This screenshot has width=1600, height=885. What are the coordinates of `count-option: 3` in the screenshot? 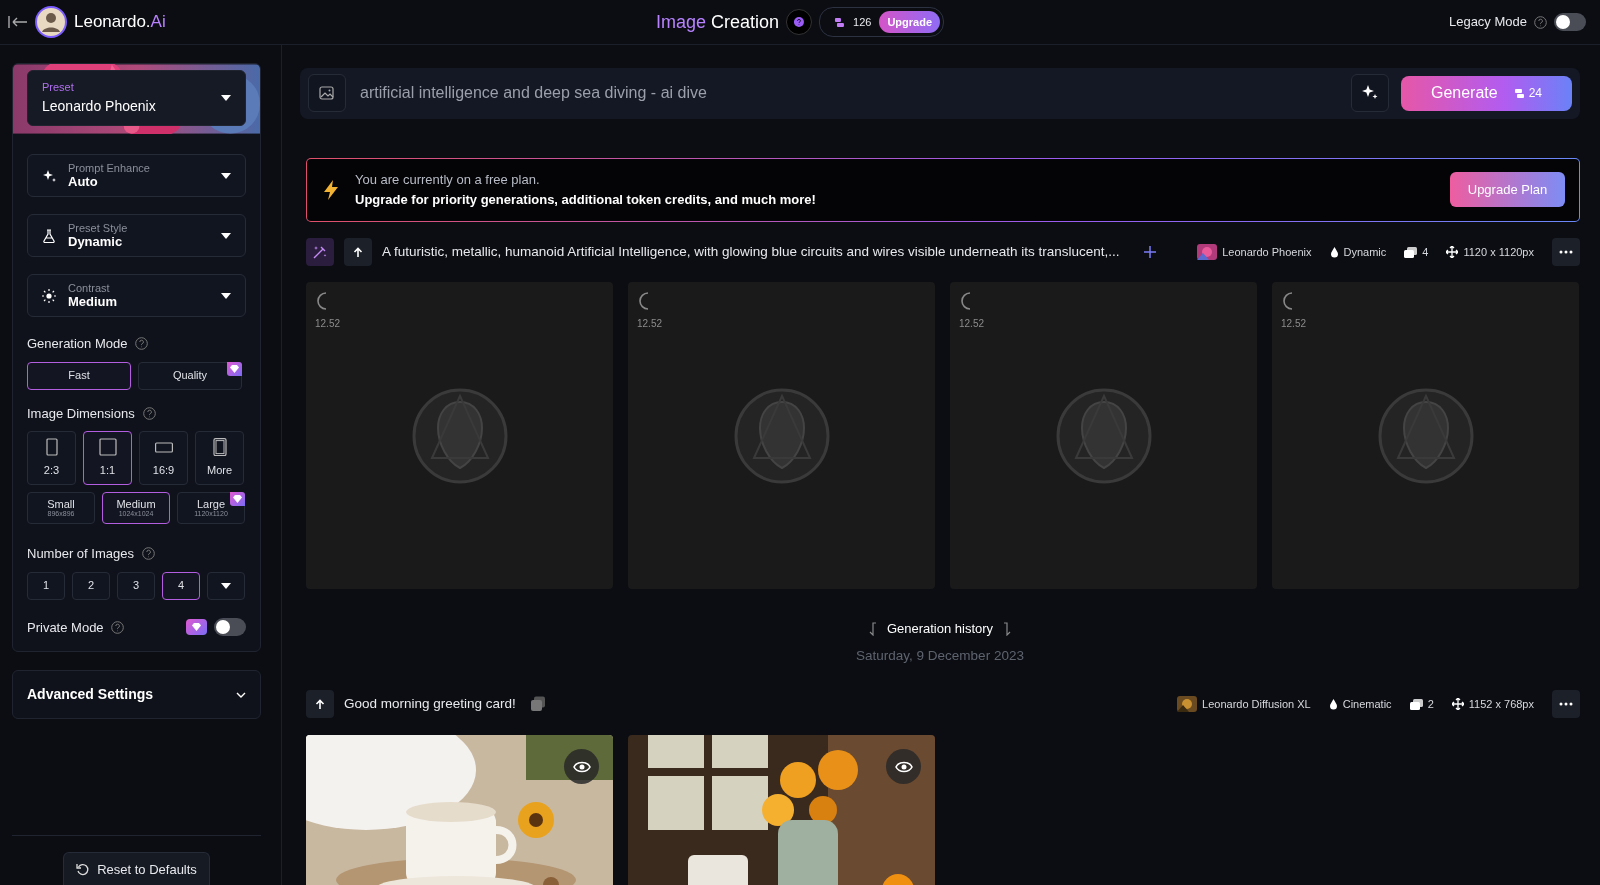 It's located at (136, 585).